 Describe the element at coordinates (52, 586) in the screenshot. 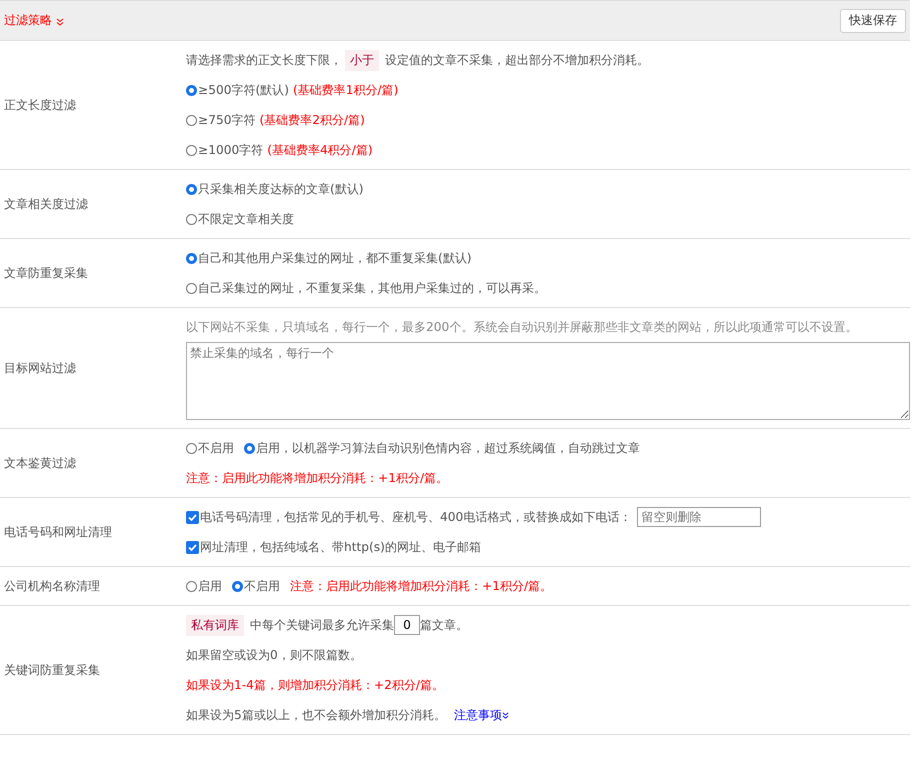

I see `field-label: 公司机构名称清理` at that location.